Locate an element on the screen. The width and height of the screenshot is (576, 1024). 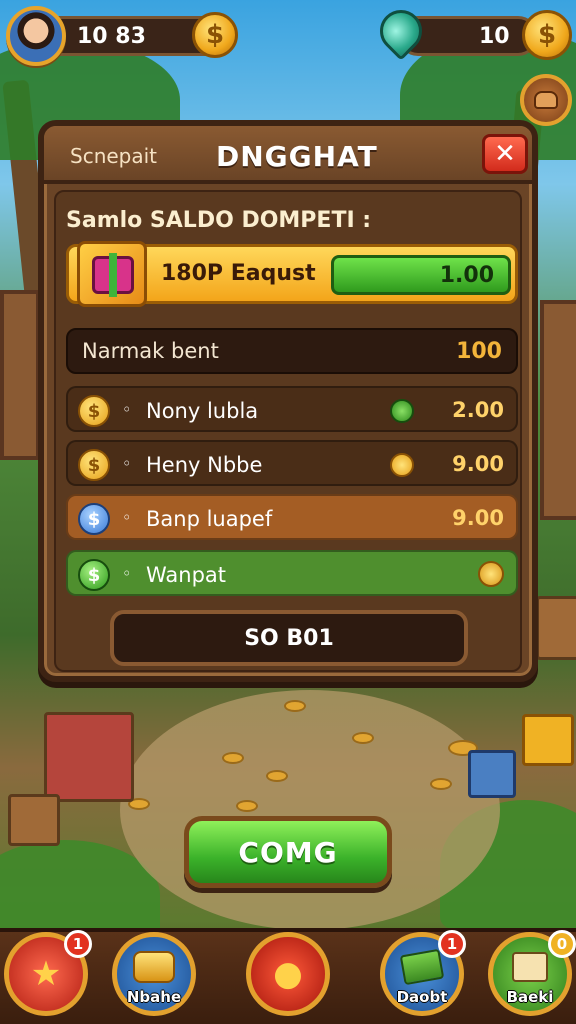
player-avatar is located at coordinates (36, 36).